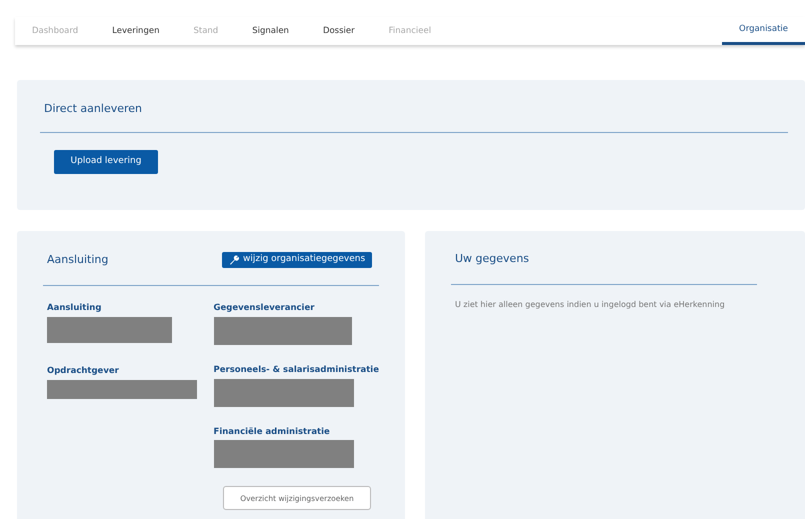 Image resolution: width=805 pixels, height=519 pixels. What do you see at coordinates (83, 371) in the screenshot?
I see `field-label: Opdrachtgever` at bounding box center [83, 371].